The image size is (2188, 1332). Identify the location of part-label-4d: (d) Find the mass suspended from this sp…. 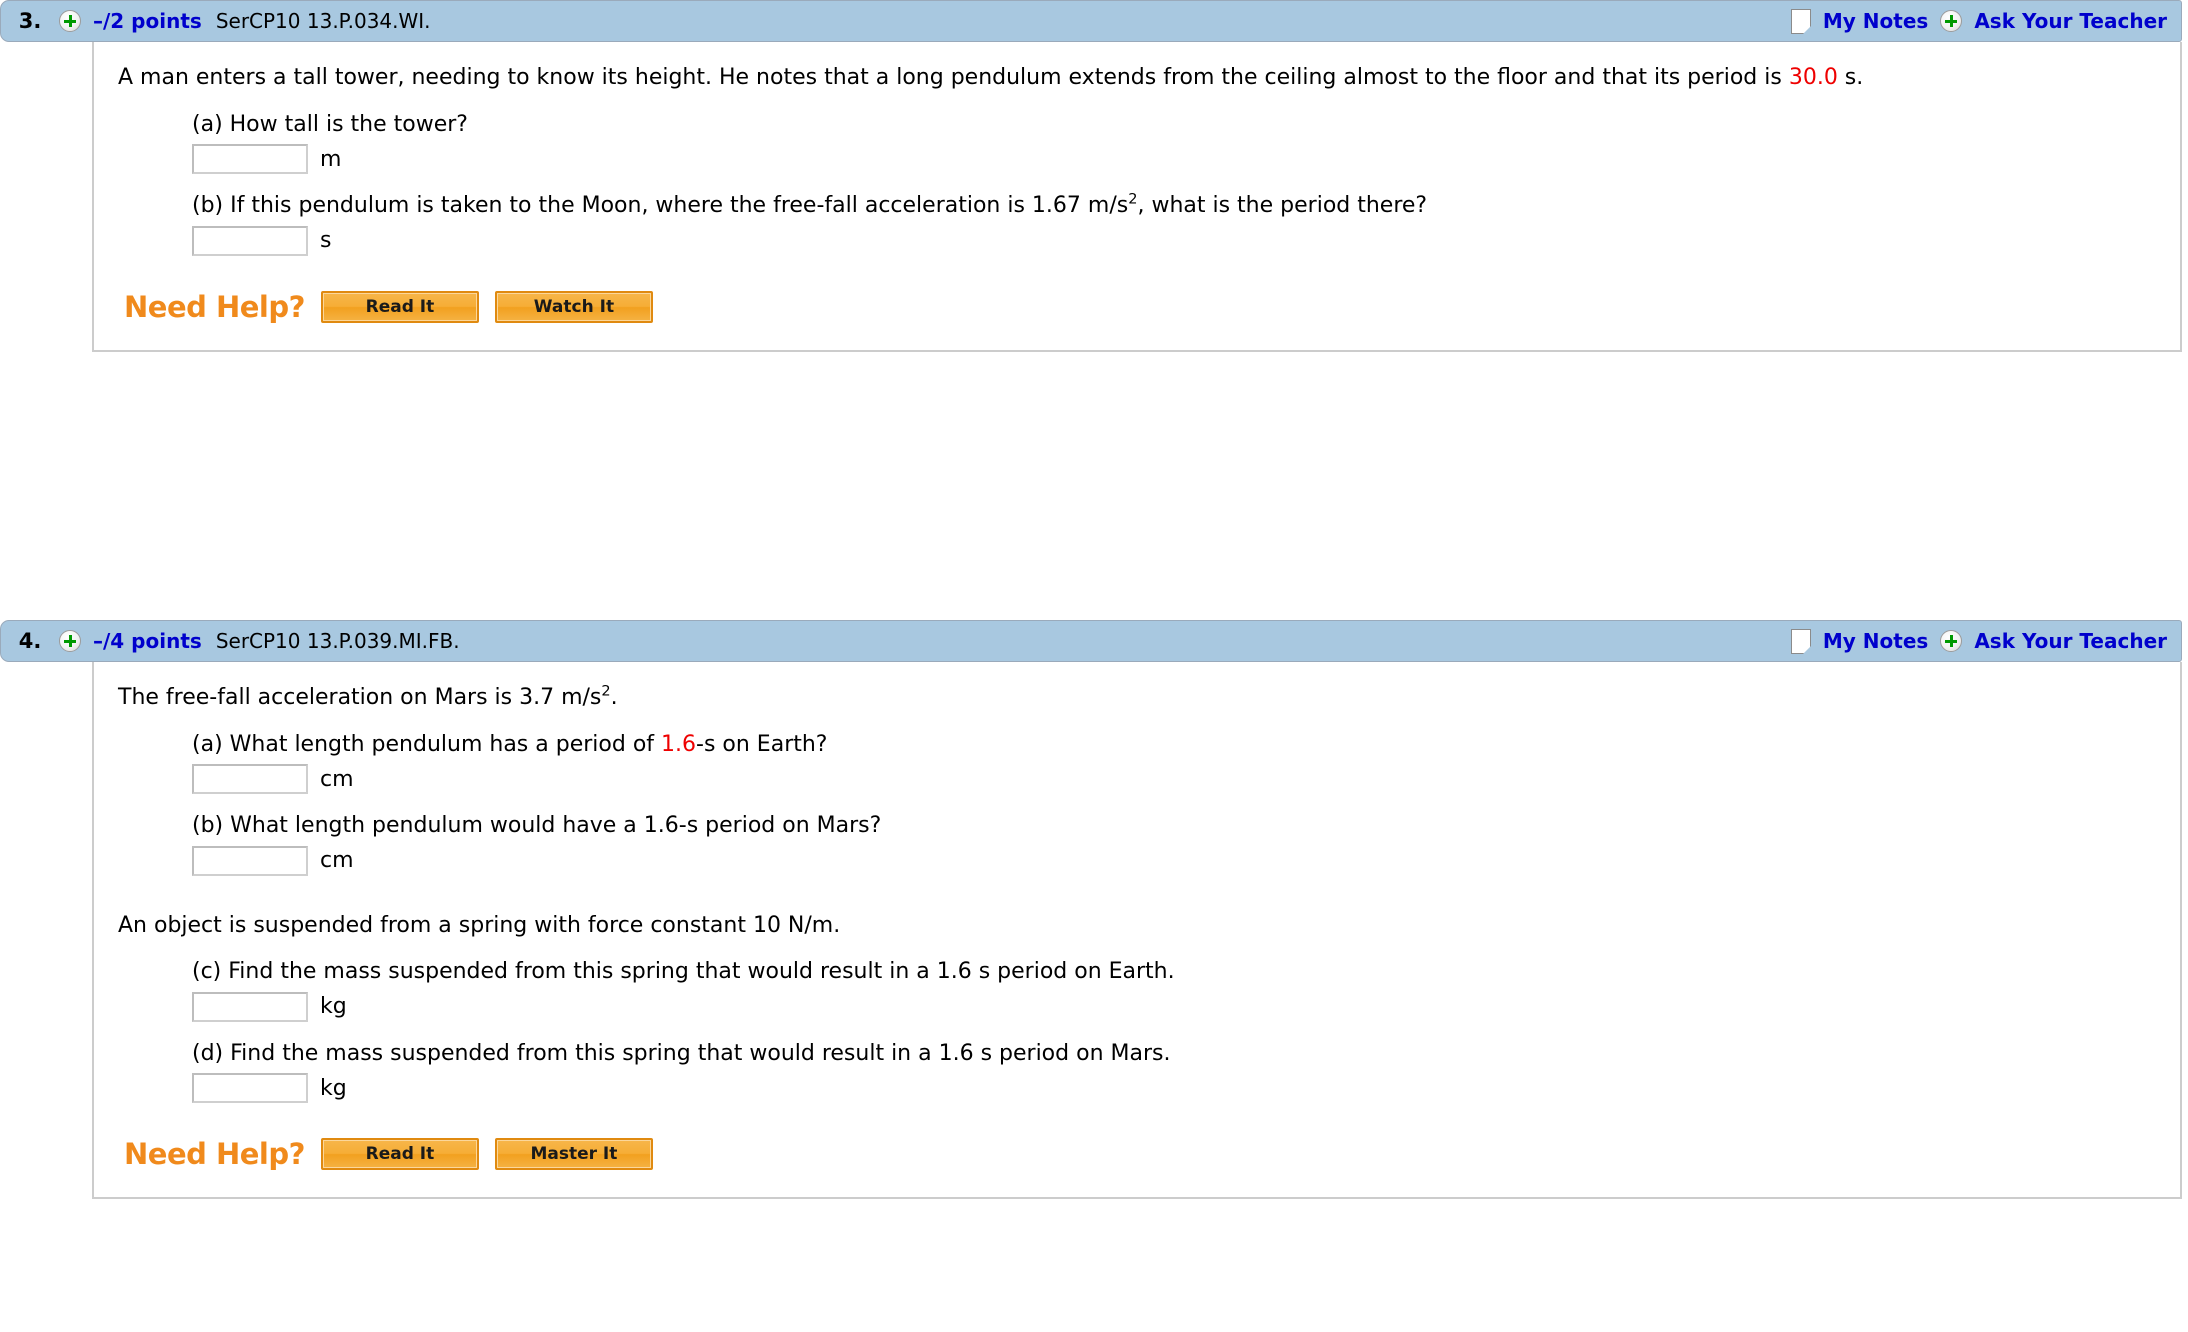
(681, 1053).